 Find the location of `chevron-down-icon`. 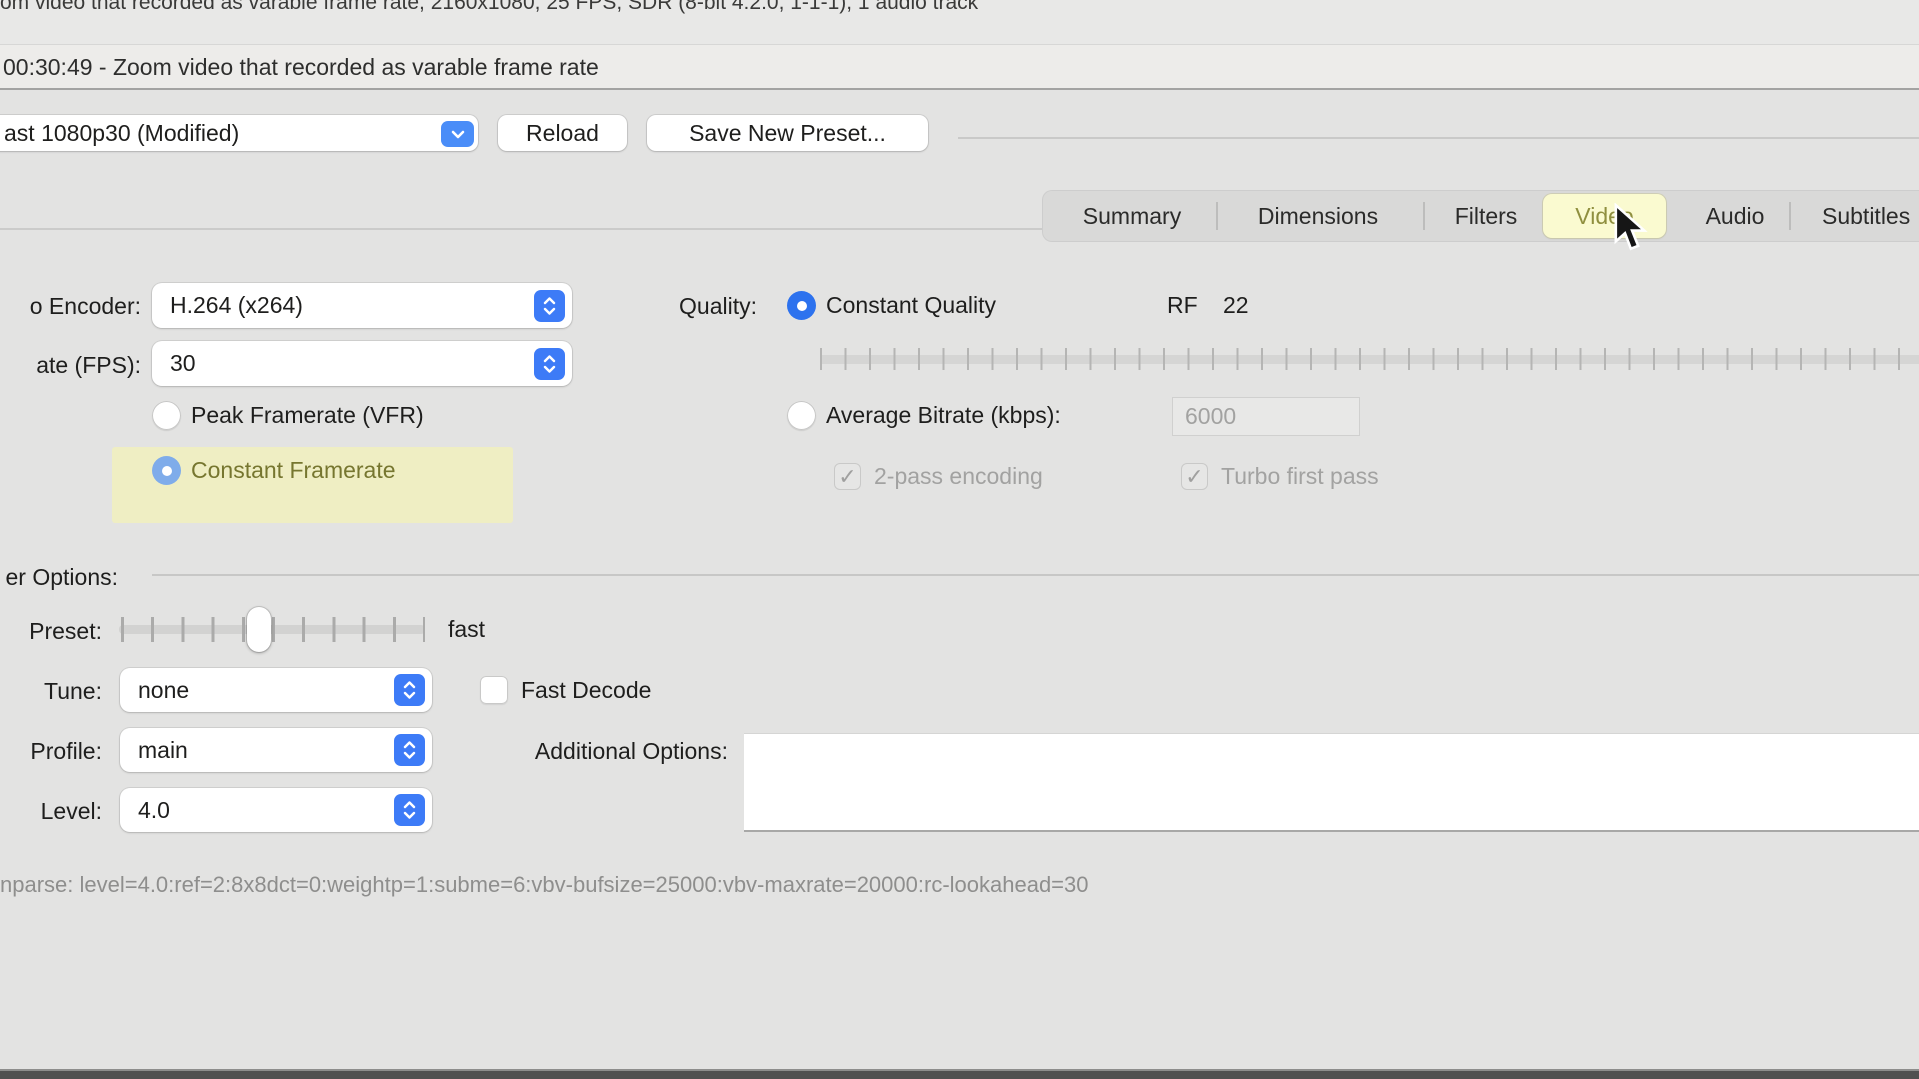

chevron-down-icon is located at coordinates (457, 134).